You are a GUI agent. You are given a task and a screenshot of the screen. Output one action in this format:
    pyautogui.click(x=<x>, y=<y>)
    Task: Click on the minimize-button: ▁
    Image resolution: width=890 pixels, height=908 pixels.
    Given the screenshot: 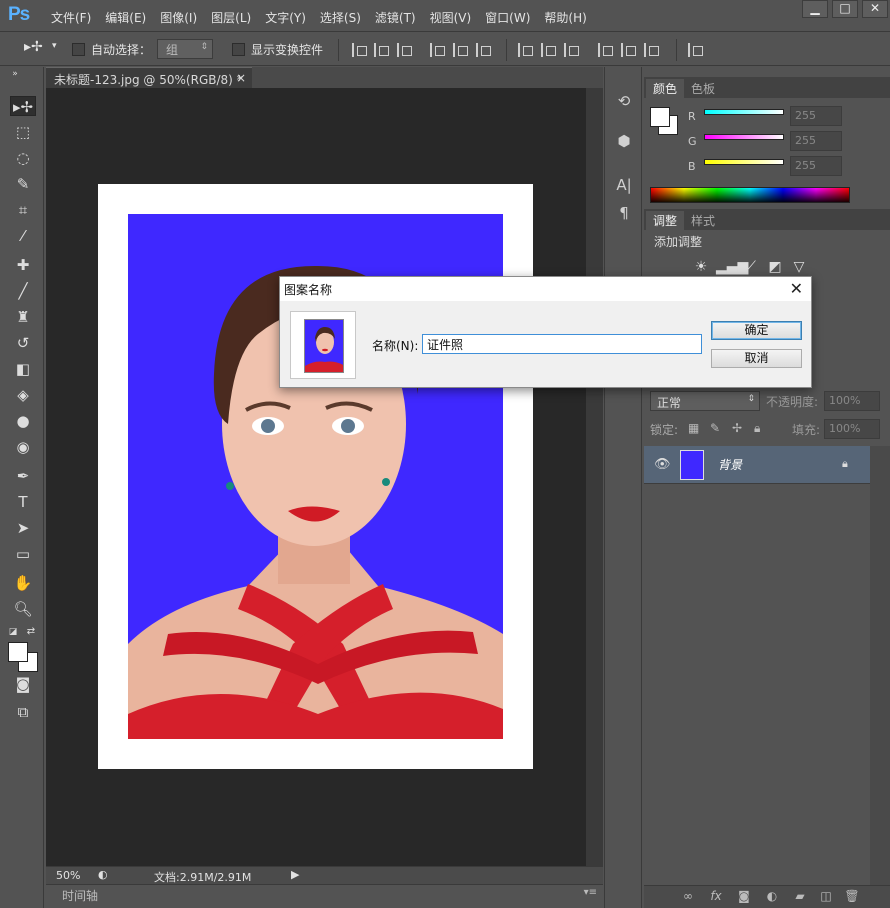 What is the action you would take?
    pyautogui.click(x=815, y=9)
    